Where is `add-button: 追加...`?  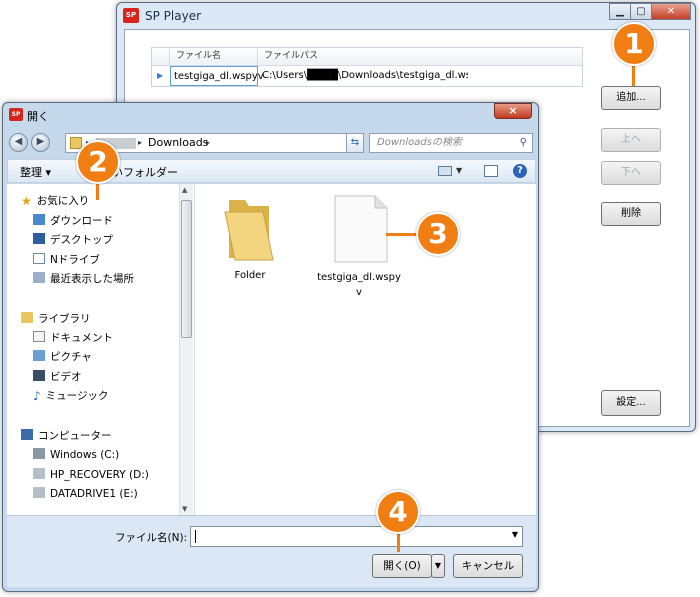
add-button: 追加... is located at coordinates (631, 98).